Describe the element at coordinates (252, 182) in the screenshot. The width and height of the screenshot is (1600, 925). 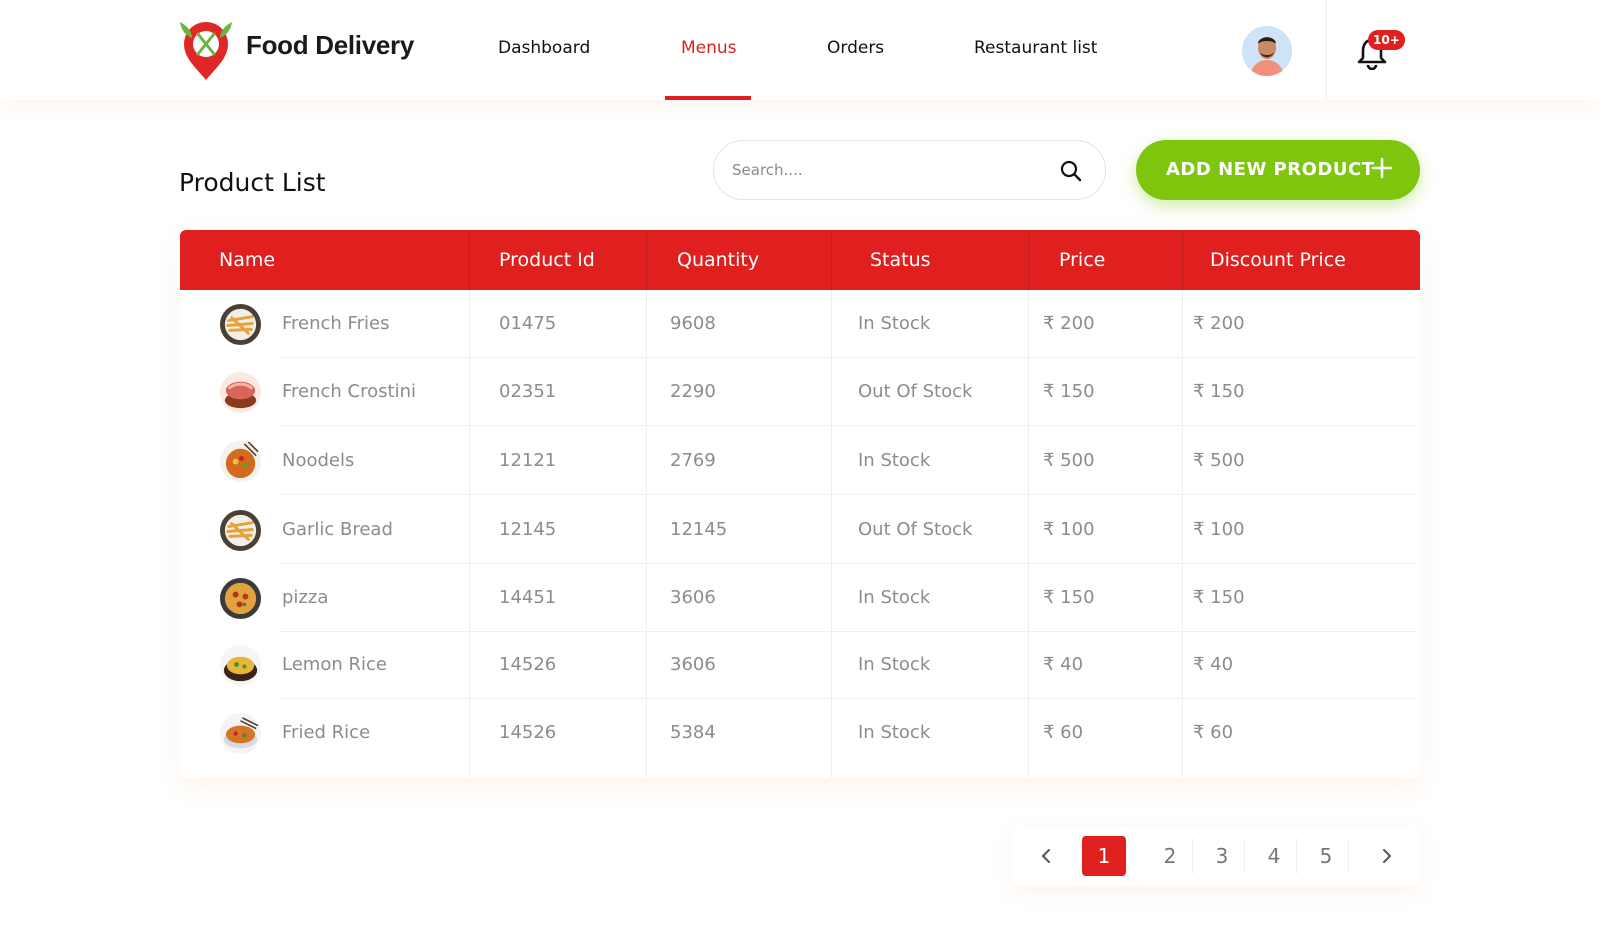
I see `page-title: Product List` at that location.